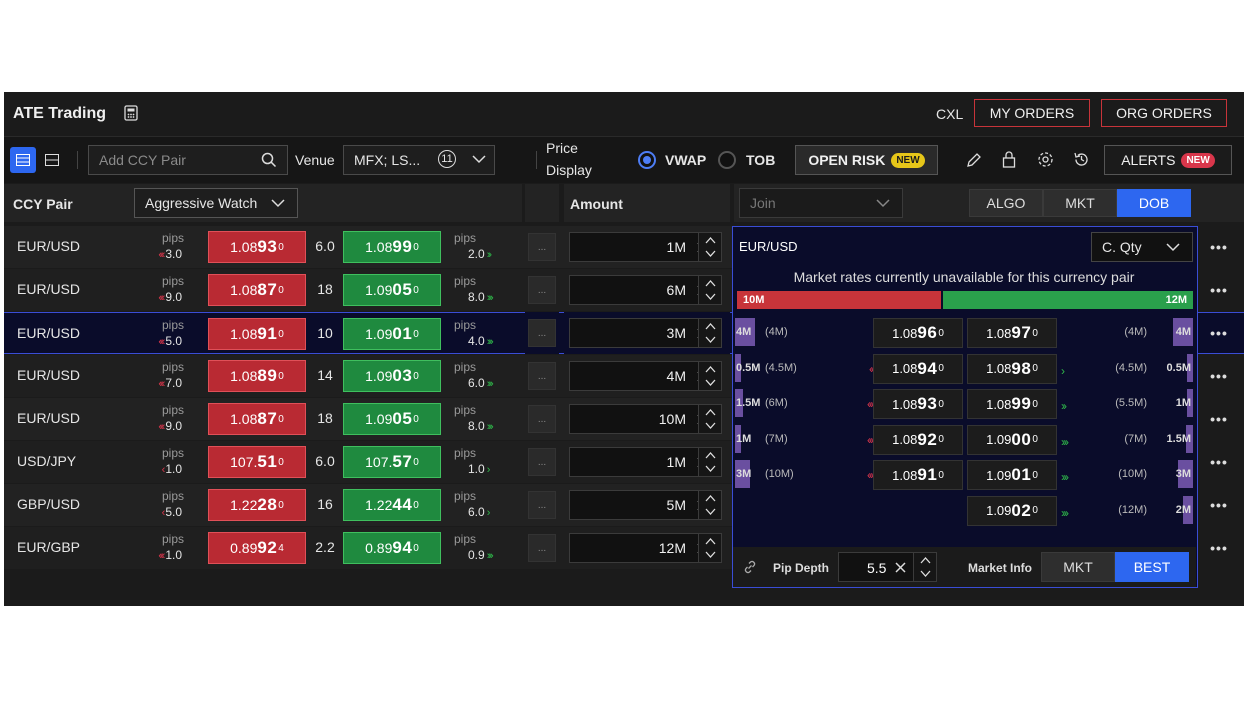  I want to click on org-orders-button: ORG ORDERS, so click(1164, 113).